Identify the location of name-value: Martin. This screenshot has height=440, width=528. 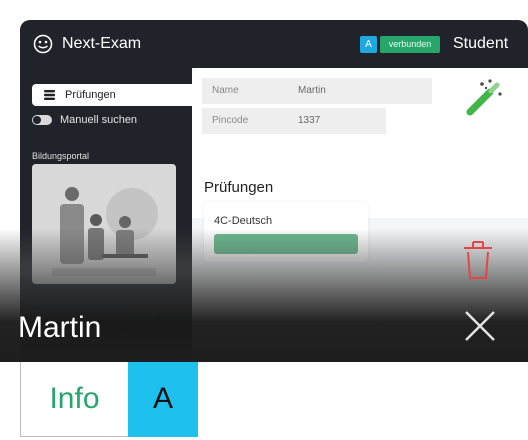
(362, 91).